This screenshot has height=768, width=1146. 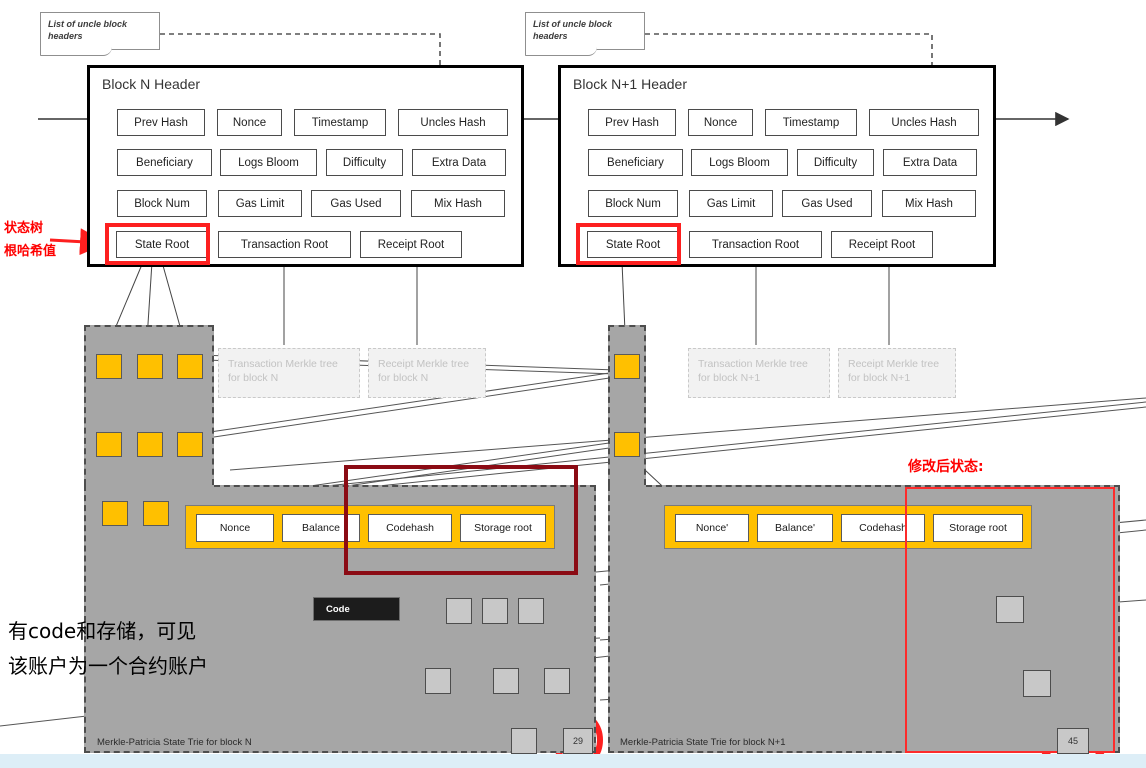 I want to click on field-extra-data: Extra Data, so click(x=459, y=162).